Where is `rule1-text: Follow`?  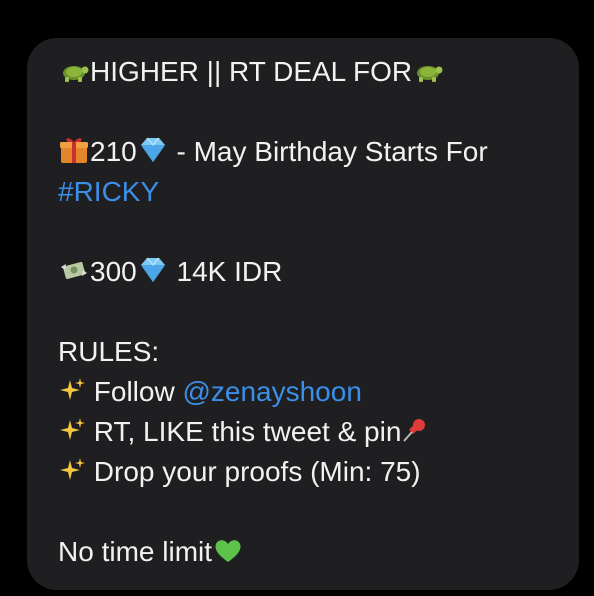 rule1-text: Follow is located at coordinates (134, 391).